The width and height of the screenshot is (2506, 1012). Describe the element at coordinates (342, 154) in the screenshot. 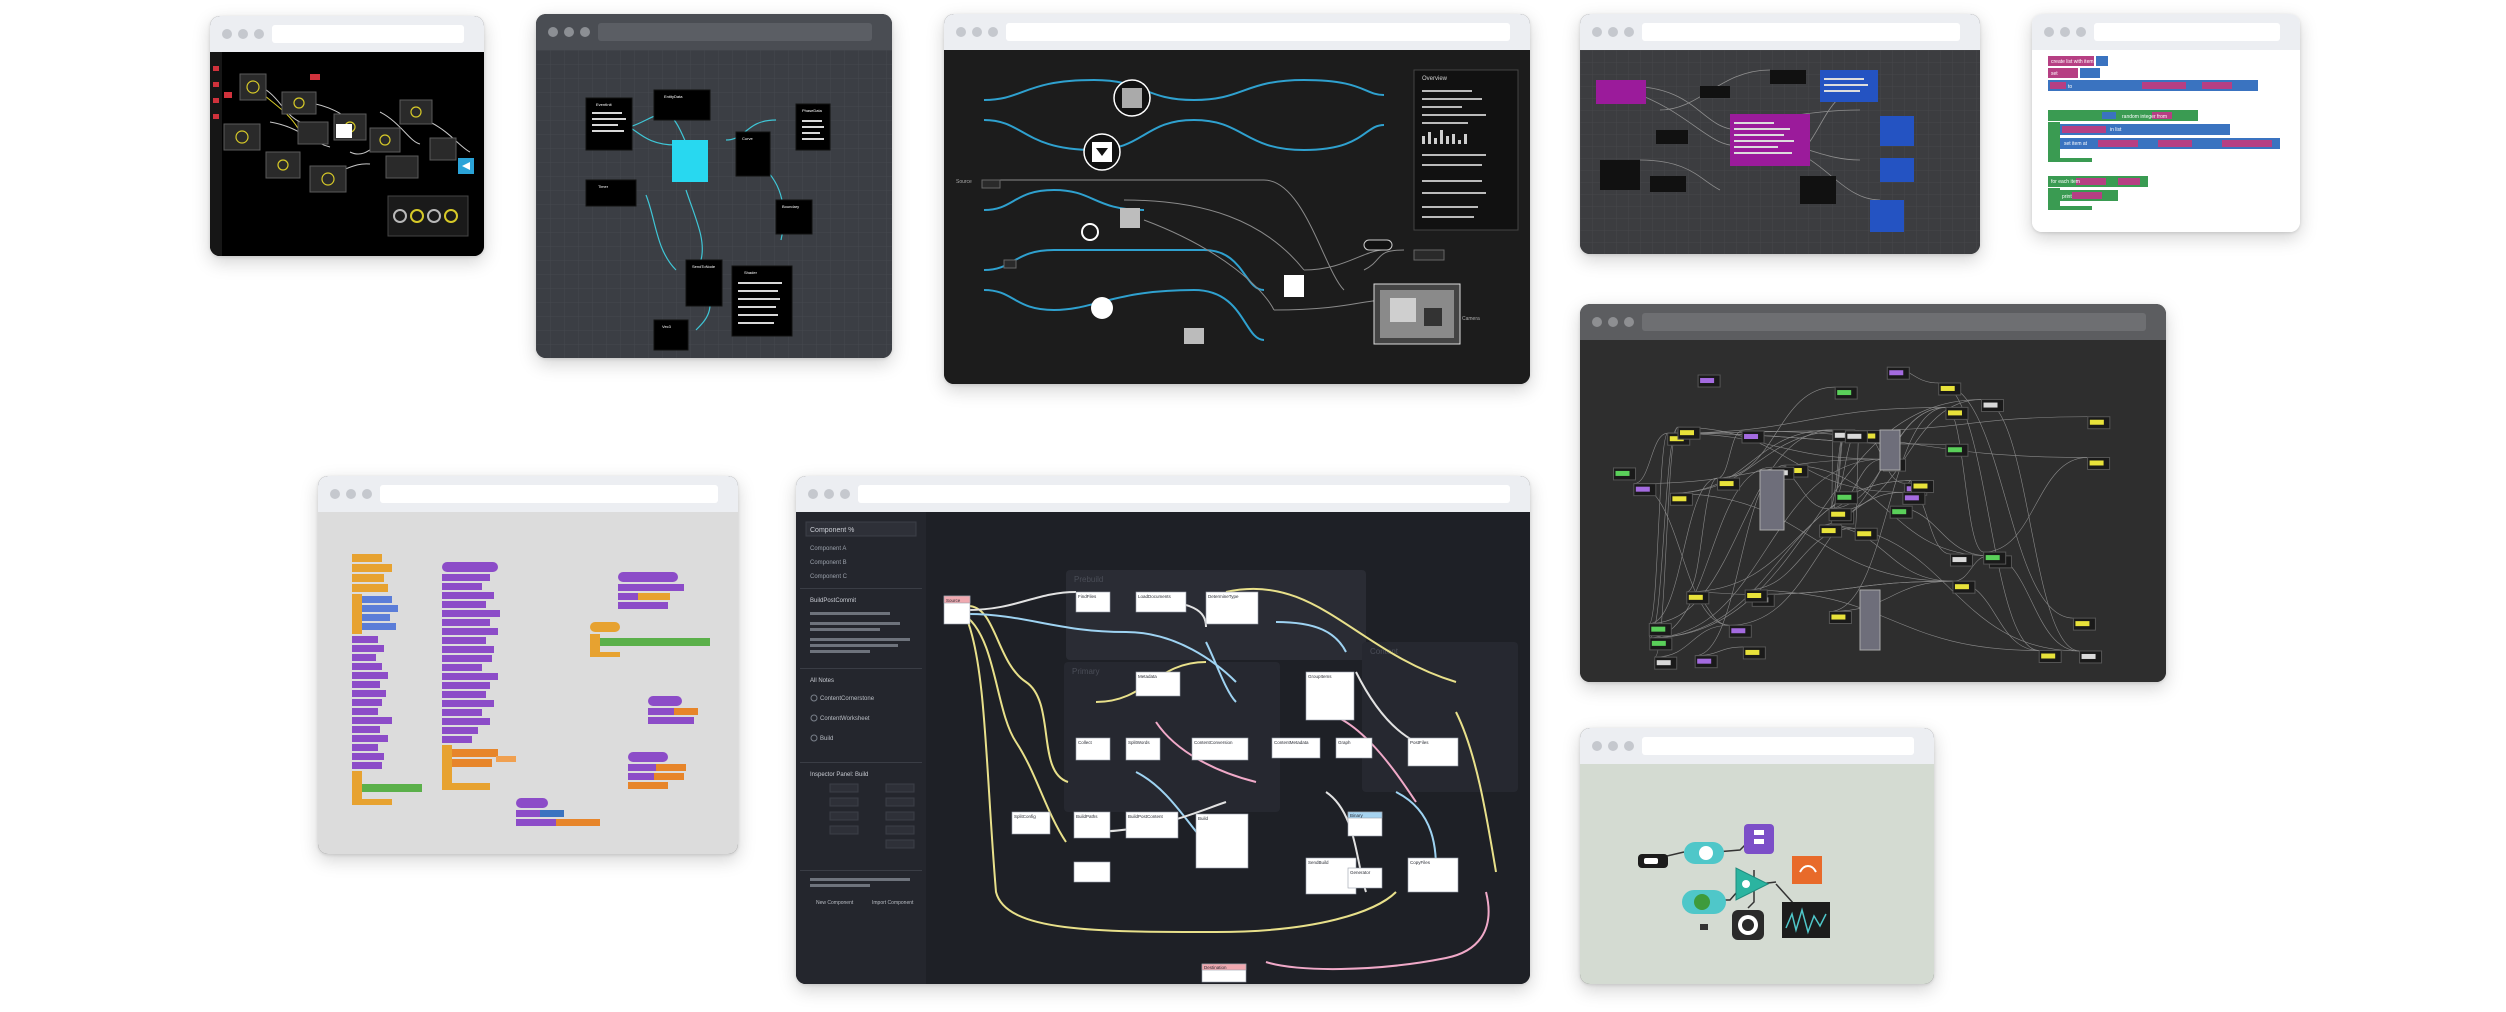

I see `patcher-graph` at that location.